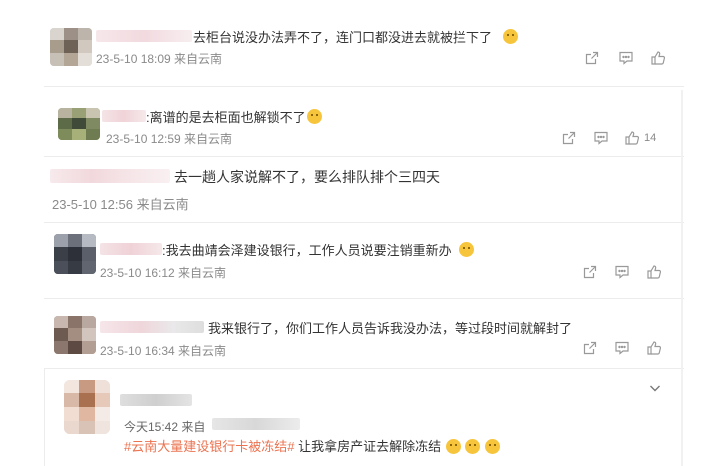  What do you see at coordinates (163, 351) in the screenshot?
I see `comment-meta: 23-5-10 16:34 来自云南` at bounding box center [163, 351].